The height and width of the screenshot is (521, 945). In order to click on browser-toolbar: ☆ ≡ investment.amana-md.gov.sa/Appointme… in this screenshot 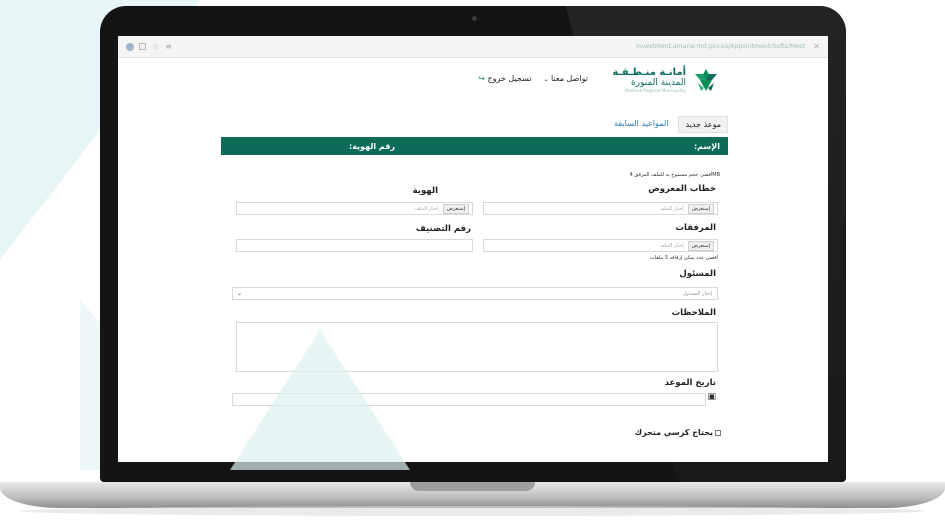, I will do `click(473, 47)`.